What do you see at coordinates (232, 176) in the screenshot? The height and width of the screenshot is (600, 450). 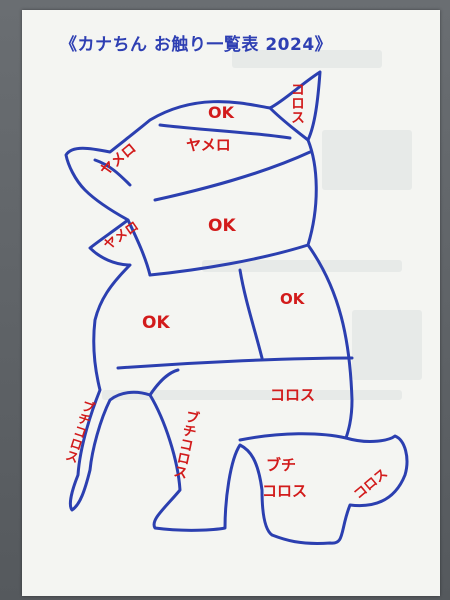 I see `eye-line` at bounding box center [232, 176].